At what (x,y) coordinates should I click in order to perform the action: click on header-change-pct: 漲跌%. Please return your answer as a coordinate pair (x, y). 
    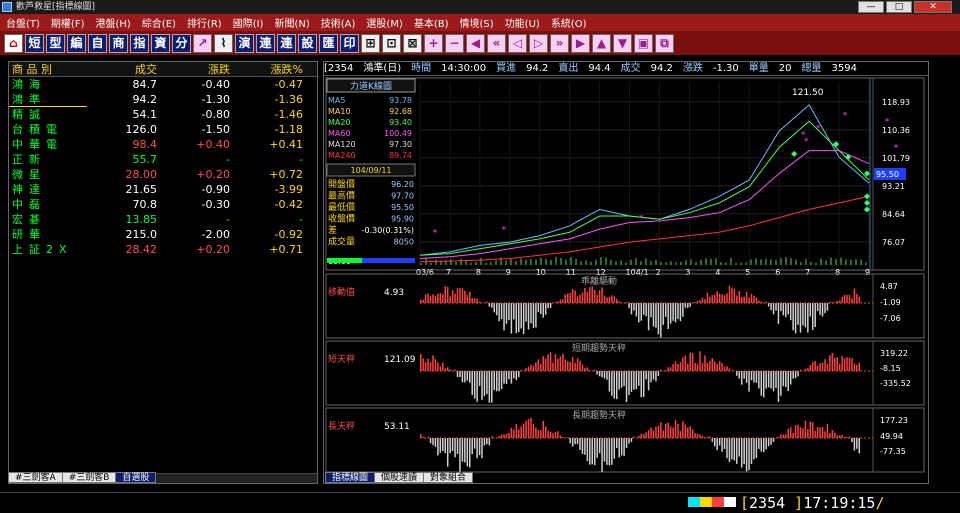
    Looking at the image, I should click on (269, 69).